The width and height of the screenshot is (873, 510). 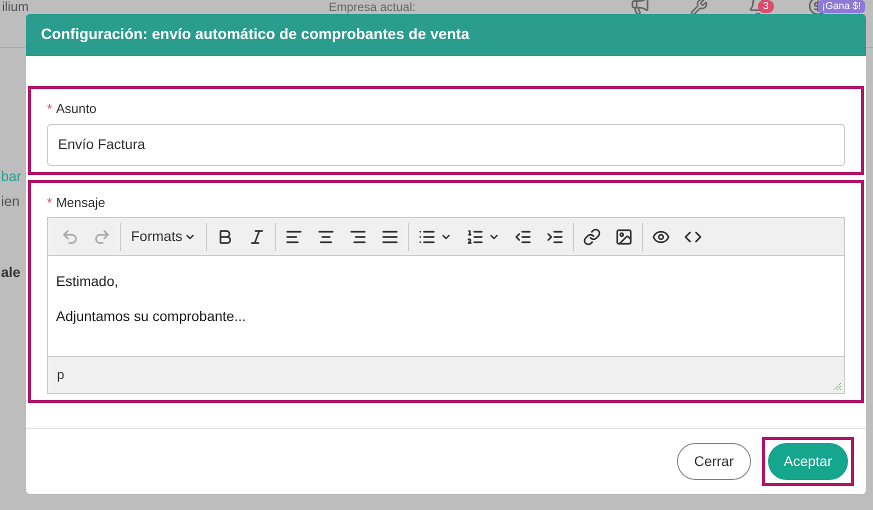 I want to click on link-icon, so click(x=592, y=237).